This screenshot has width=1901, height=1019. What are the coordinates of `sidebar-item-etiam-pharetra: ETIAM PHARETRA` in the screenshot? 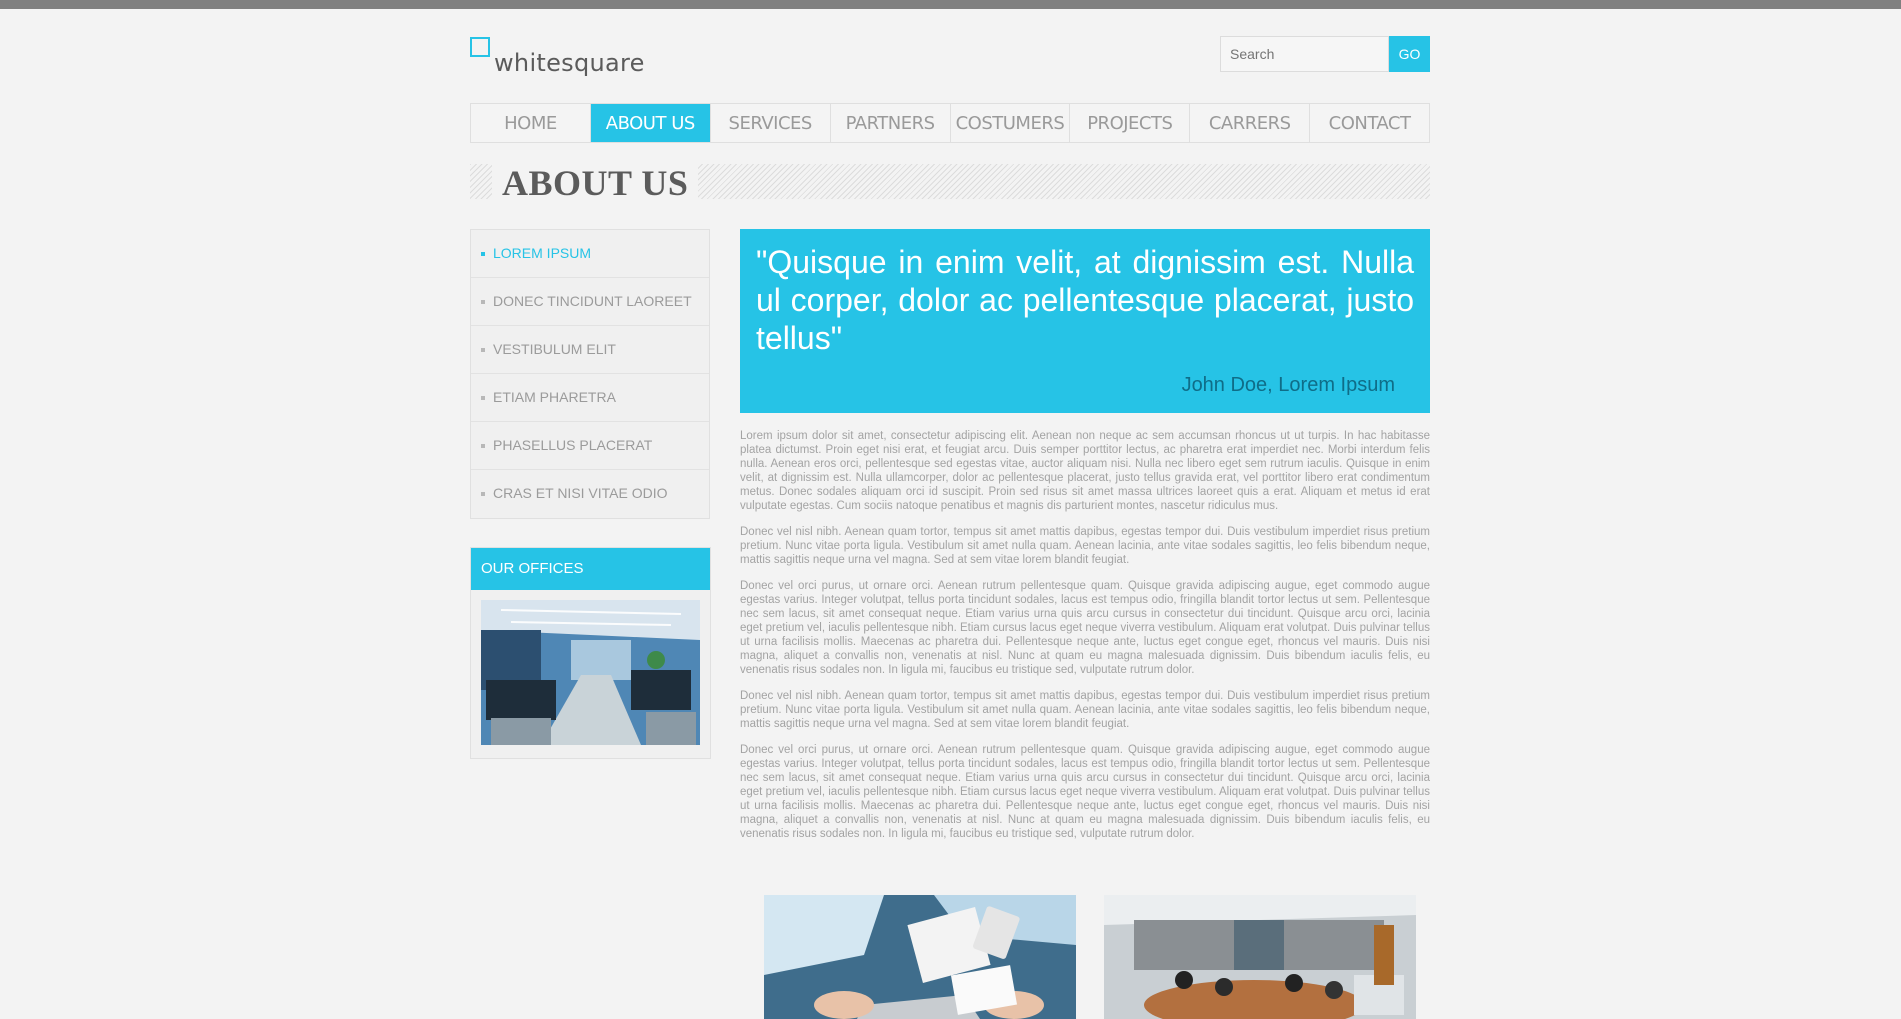 It's located at (590, 398).